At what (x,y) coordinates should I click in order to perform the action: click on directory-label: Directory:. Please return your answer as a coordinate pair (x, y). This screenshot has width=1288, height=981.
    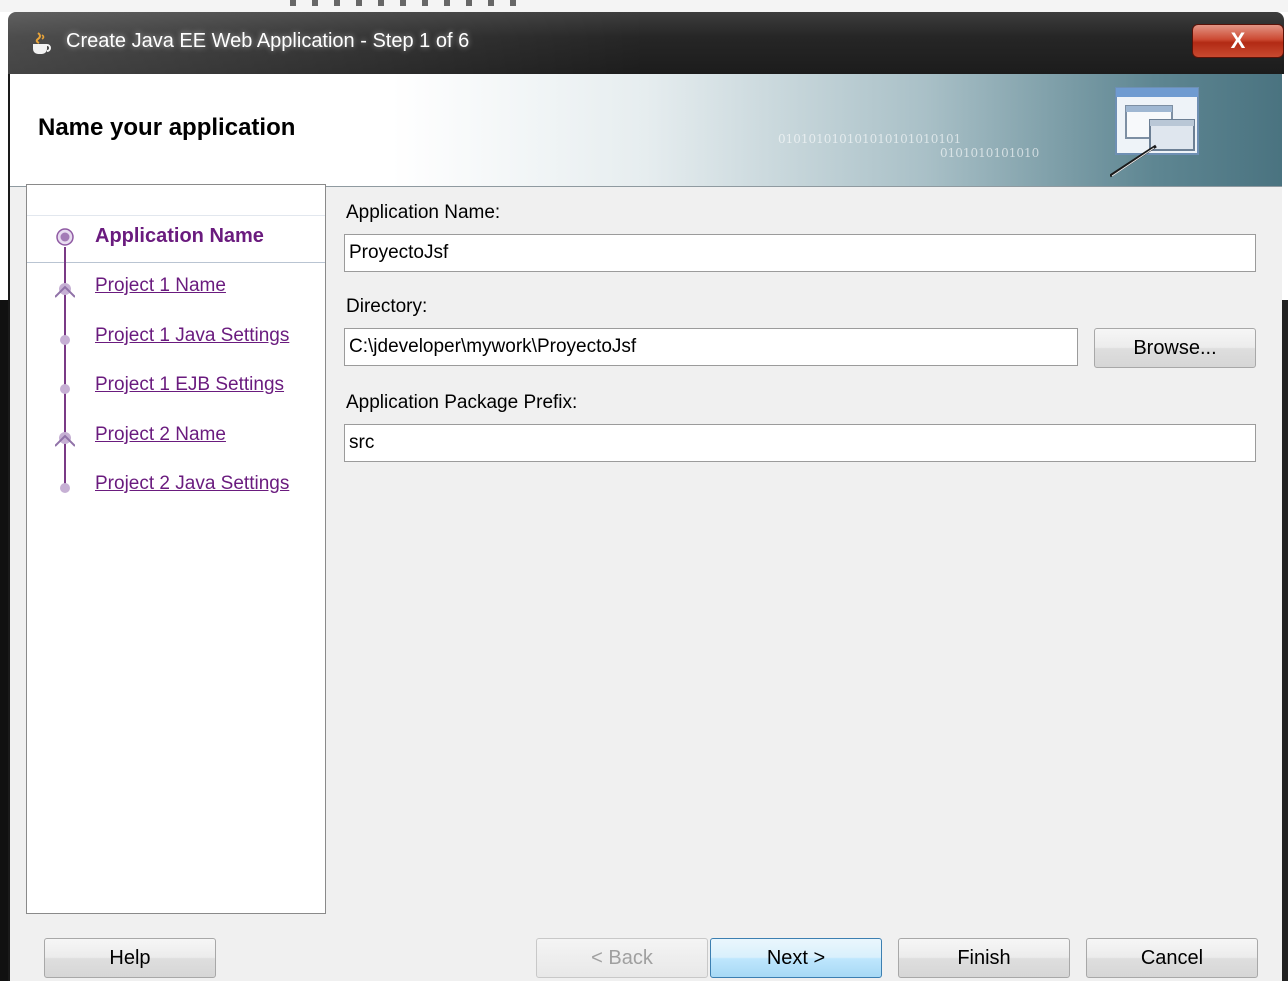
    Looking at the image, I should click on (387, 306).